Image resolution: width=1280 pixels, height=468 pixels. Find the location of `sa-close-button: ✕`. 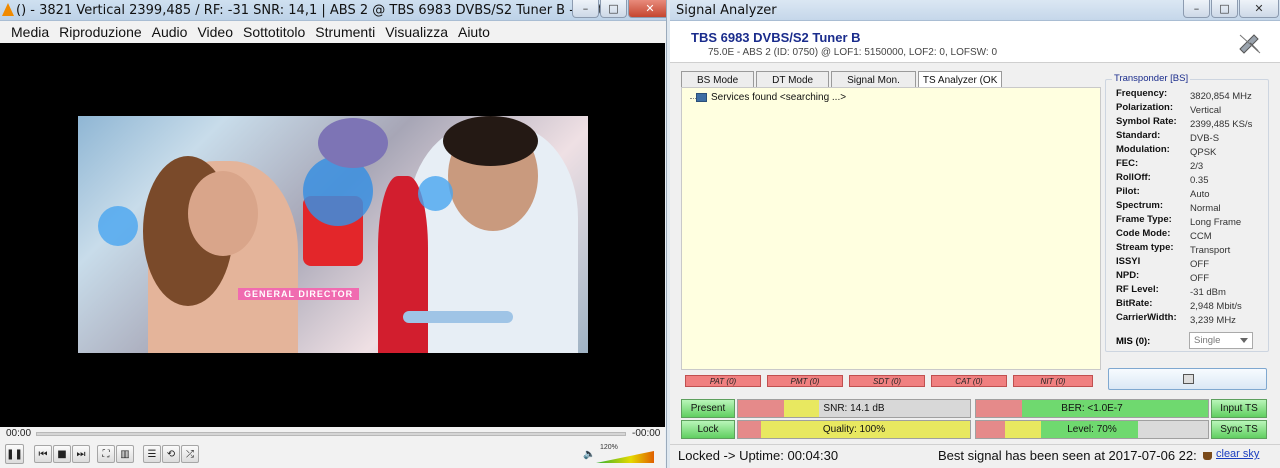

sa-close-button: ✕ is located at coordinates (1259, 9).